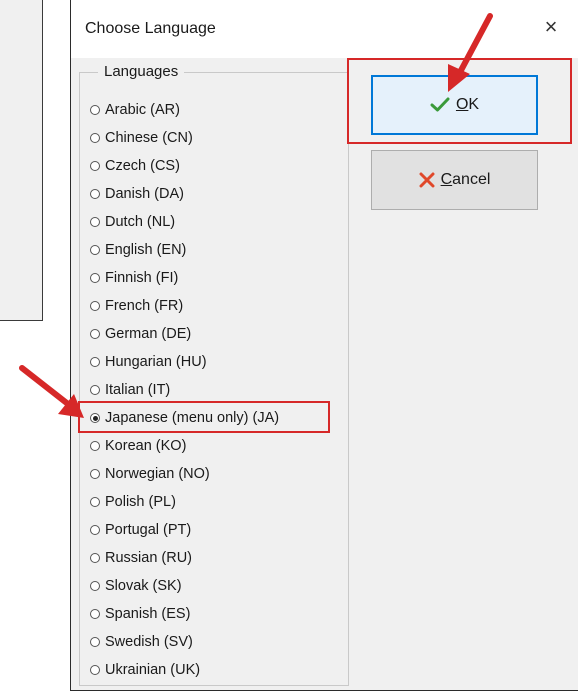  I want to click on language-option: Dutch (NL), so click(184, 222).